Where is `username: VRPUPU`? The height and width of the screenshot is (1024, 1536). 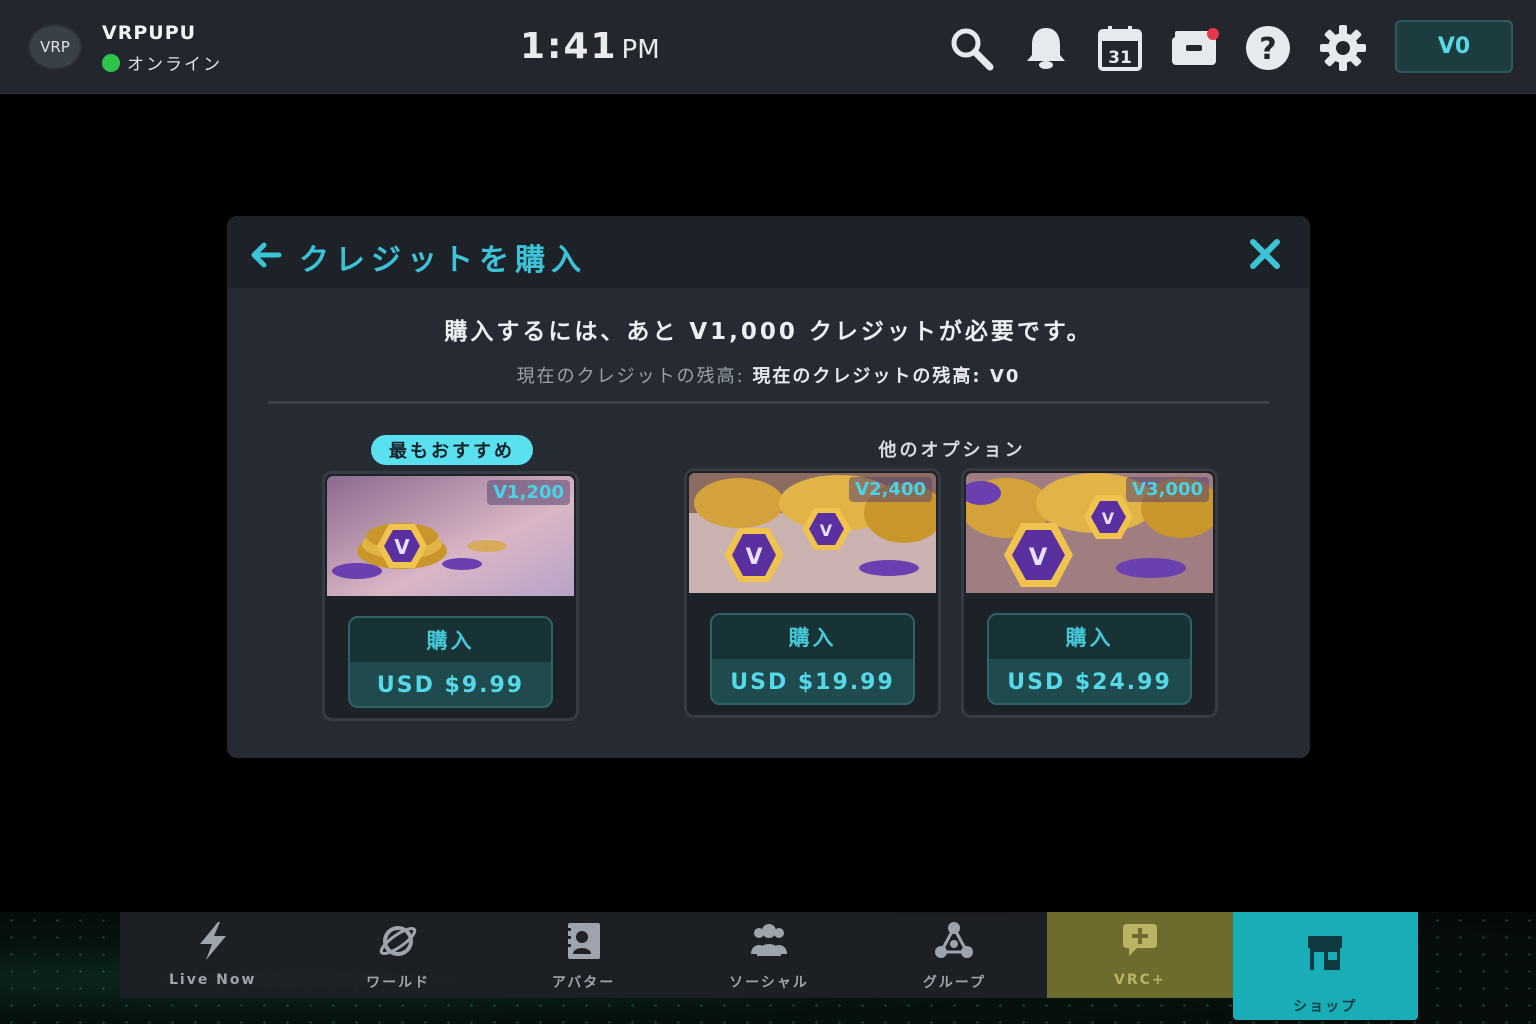 username: VRPUPU is located at coordinates (149, 33).